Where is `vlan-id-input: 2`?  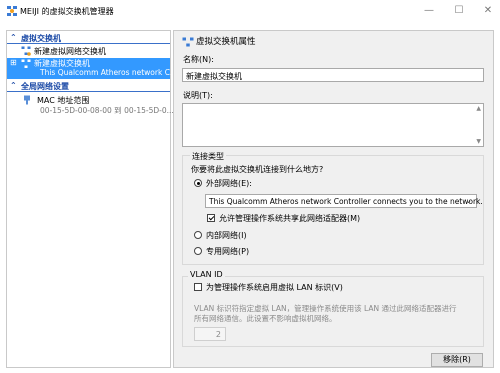 vlan-id-input: 2 is located at coordinates (210, 334).